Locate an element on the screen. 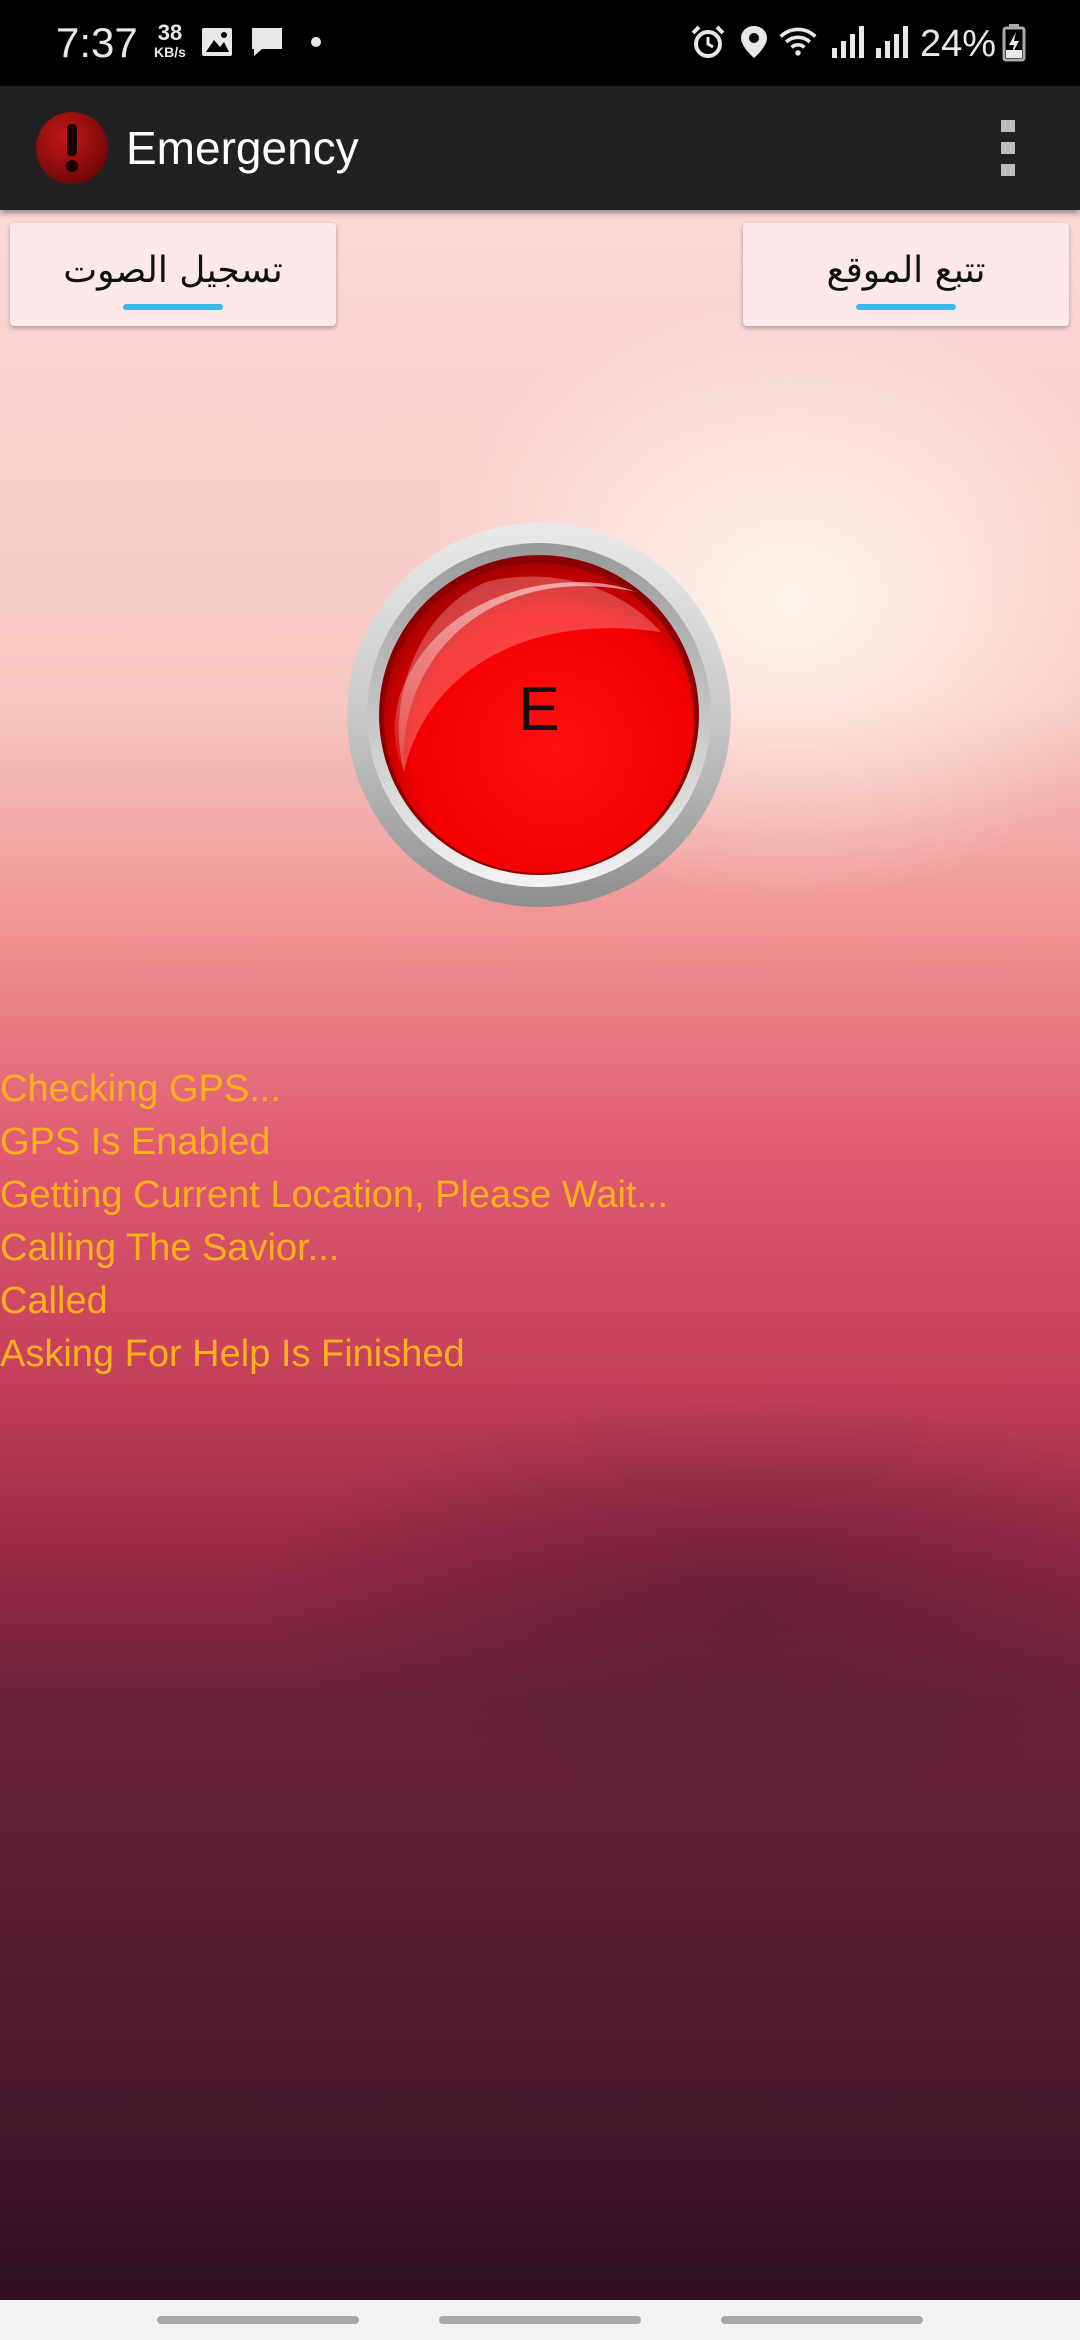  overflow-menu-icon is located at coordinates (1008, 148).